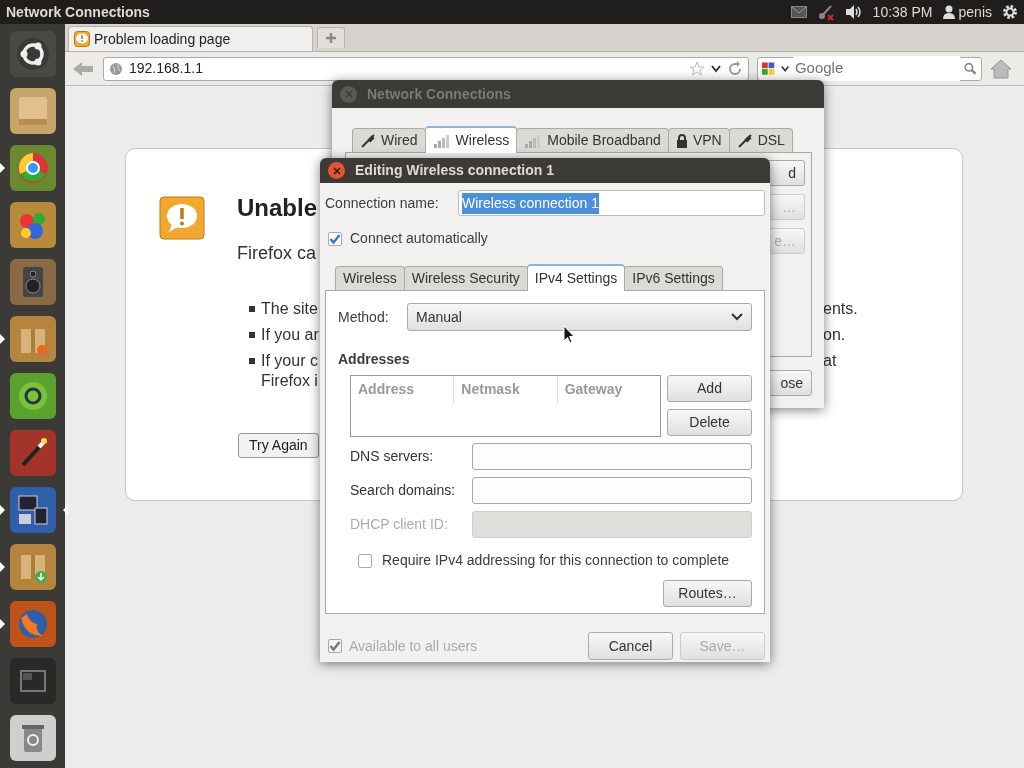 The image size is (1024, 768). I want to click on warning-icon, so click(82, 39).